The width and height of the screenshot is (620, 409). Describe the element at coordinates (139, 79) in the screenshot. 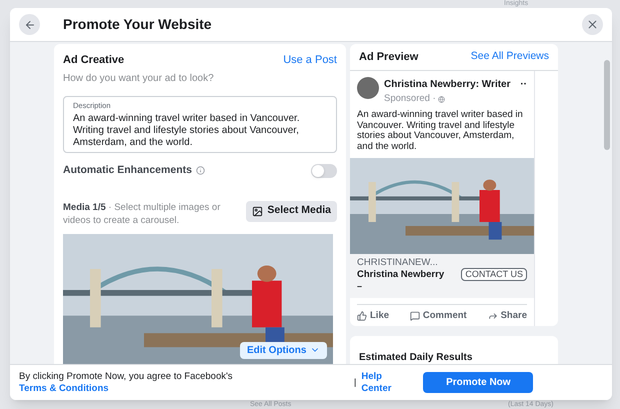

I see `card-subtitle: How do you want your ad to look?` at that location.